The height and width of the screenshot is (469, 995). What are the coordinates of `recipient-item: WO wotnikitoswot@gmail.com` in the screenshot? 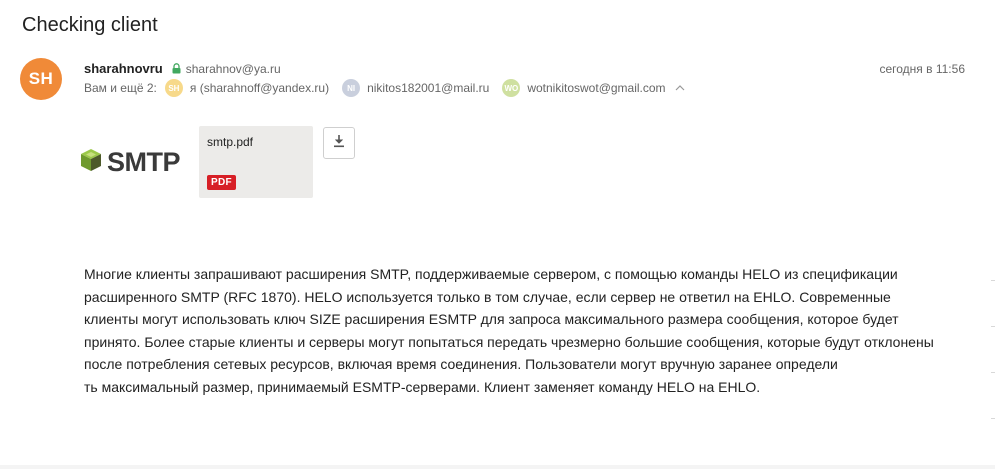 It's located at (584, 88).